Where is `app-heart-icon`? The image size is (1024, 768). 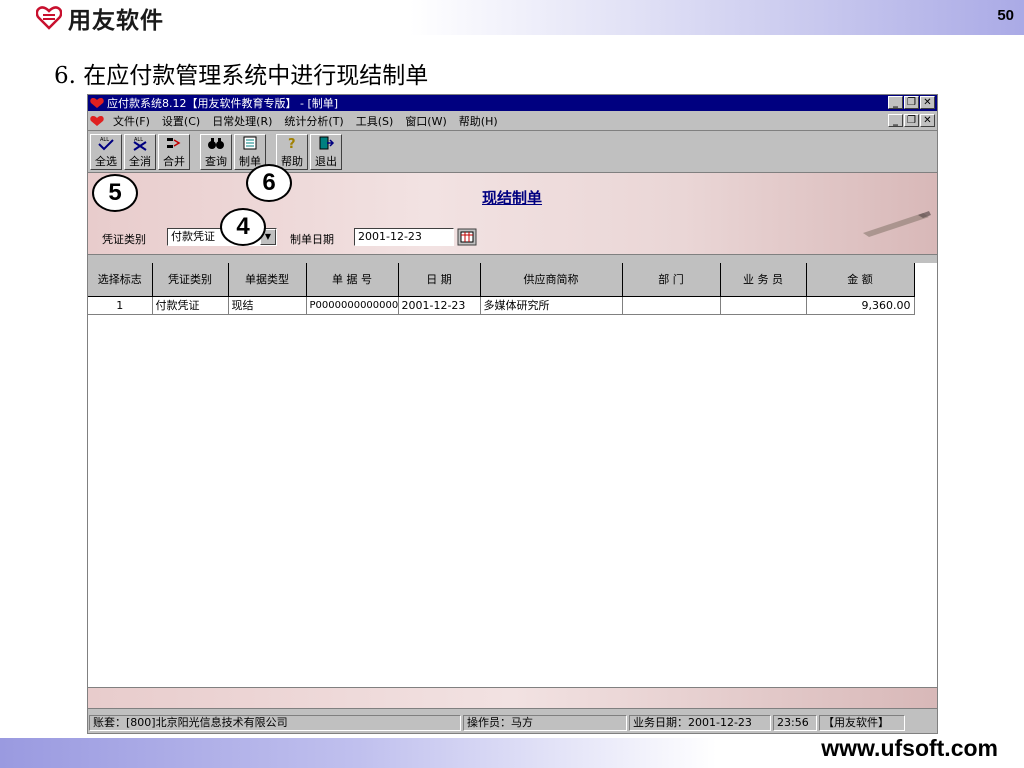 app-heart-icon is located at coordinates (97, 103).